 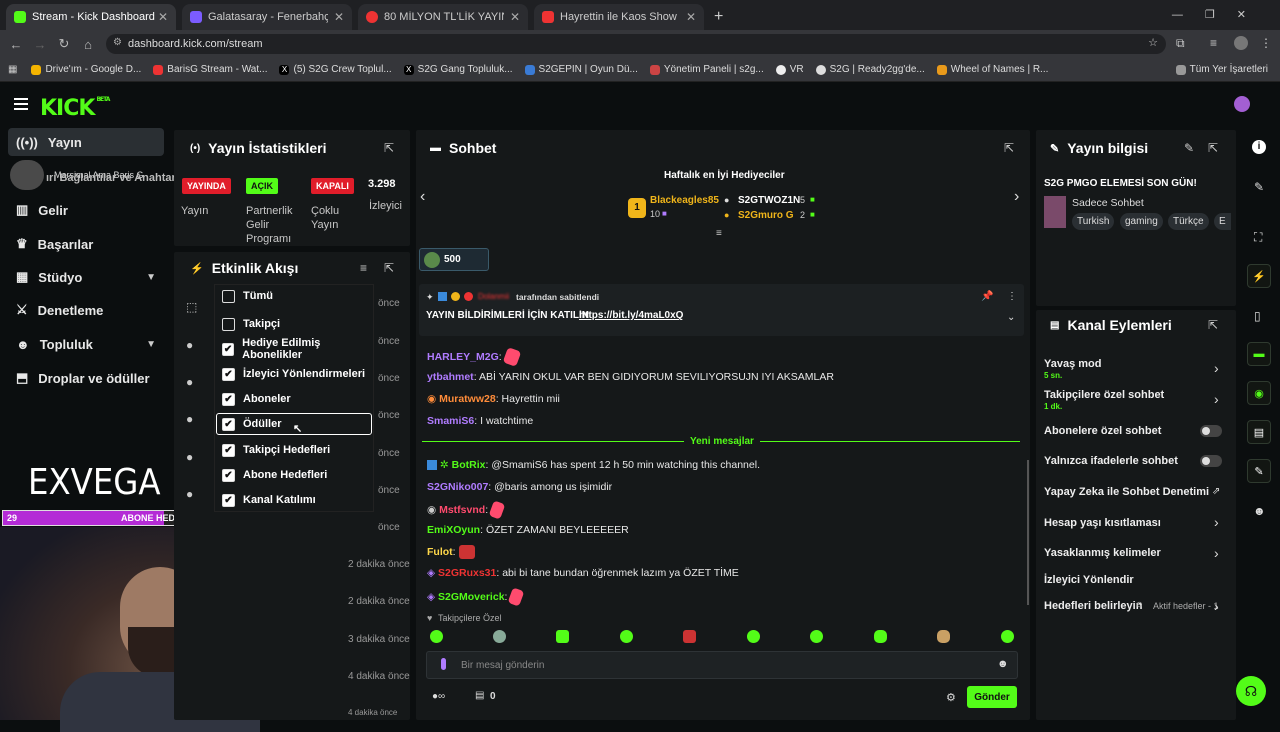 I want to click on filter-channel-join: ✔ Kanal Katılımı, so click(x=297, y=500).